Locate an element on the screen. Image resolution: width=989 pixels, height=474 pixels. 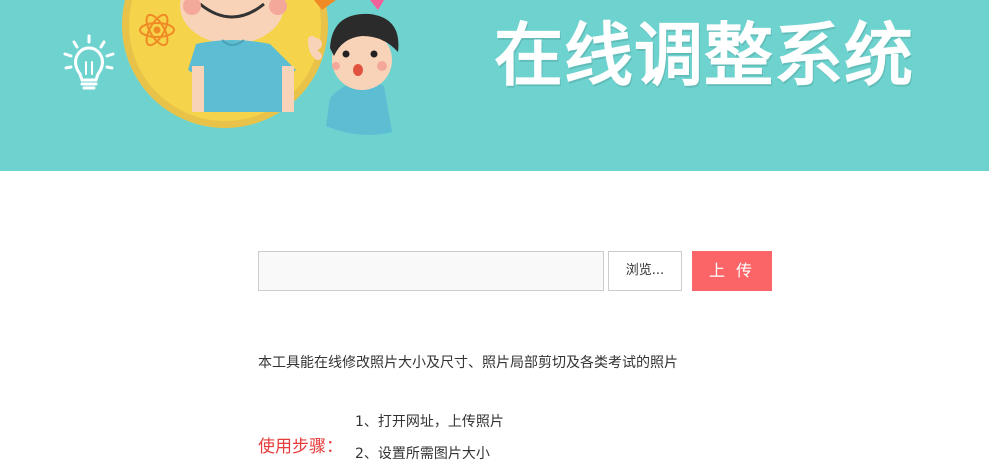
tool-description: 本工具能在线修改照片大小及尺寸、照片局部剪切及各类考试的照片 is located at coordinates (468, 363).